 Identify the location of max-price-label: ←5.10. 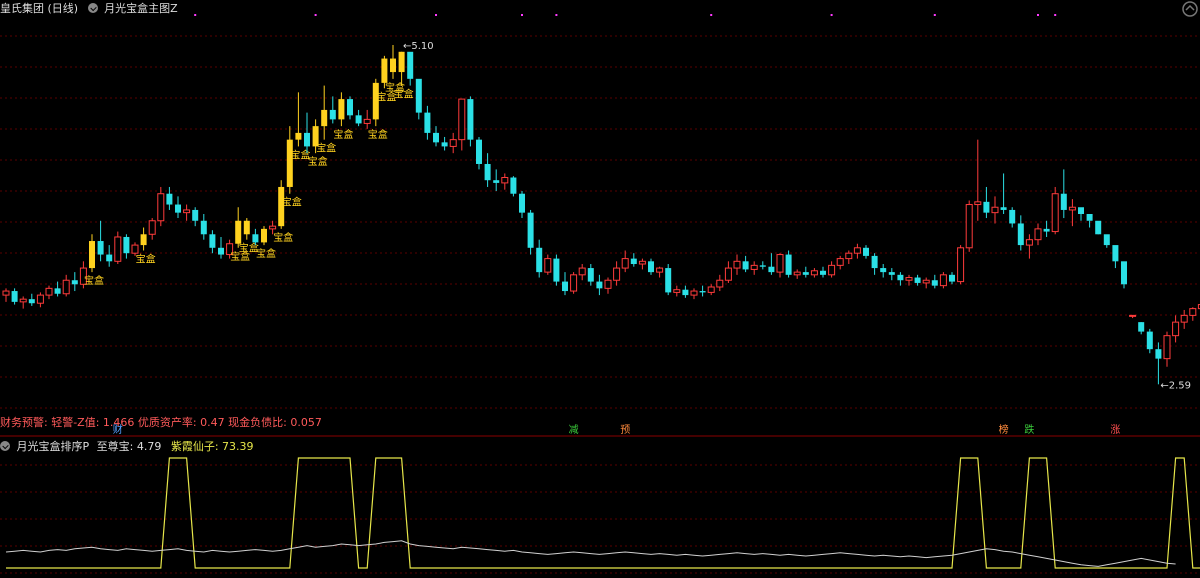
(418, 46).